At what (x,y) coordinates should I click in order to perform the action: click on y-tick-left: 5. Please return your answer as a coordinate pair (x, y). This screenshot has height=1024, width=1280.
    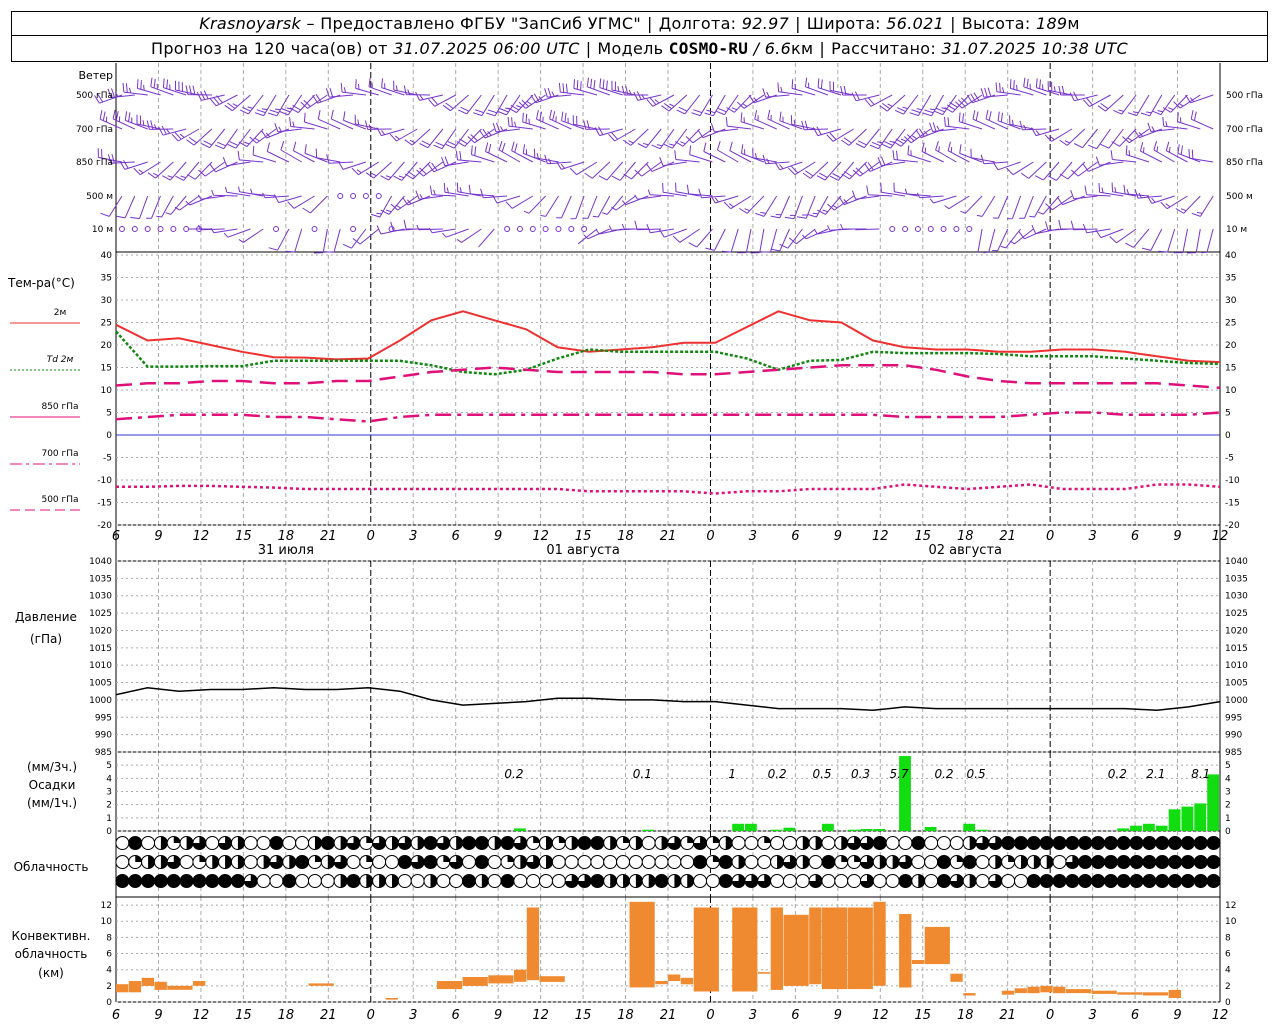
    Looking at the image, I should click on (109, 414).